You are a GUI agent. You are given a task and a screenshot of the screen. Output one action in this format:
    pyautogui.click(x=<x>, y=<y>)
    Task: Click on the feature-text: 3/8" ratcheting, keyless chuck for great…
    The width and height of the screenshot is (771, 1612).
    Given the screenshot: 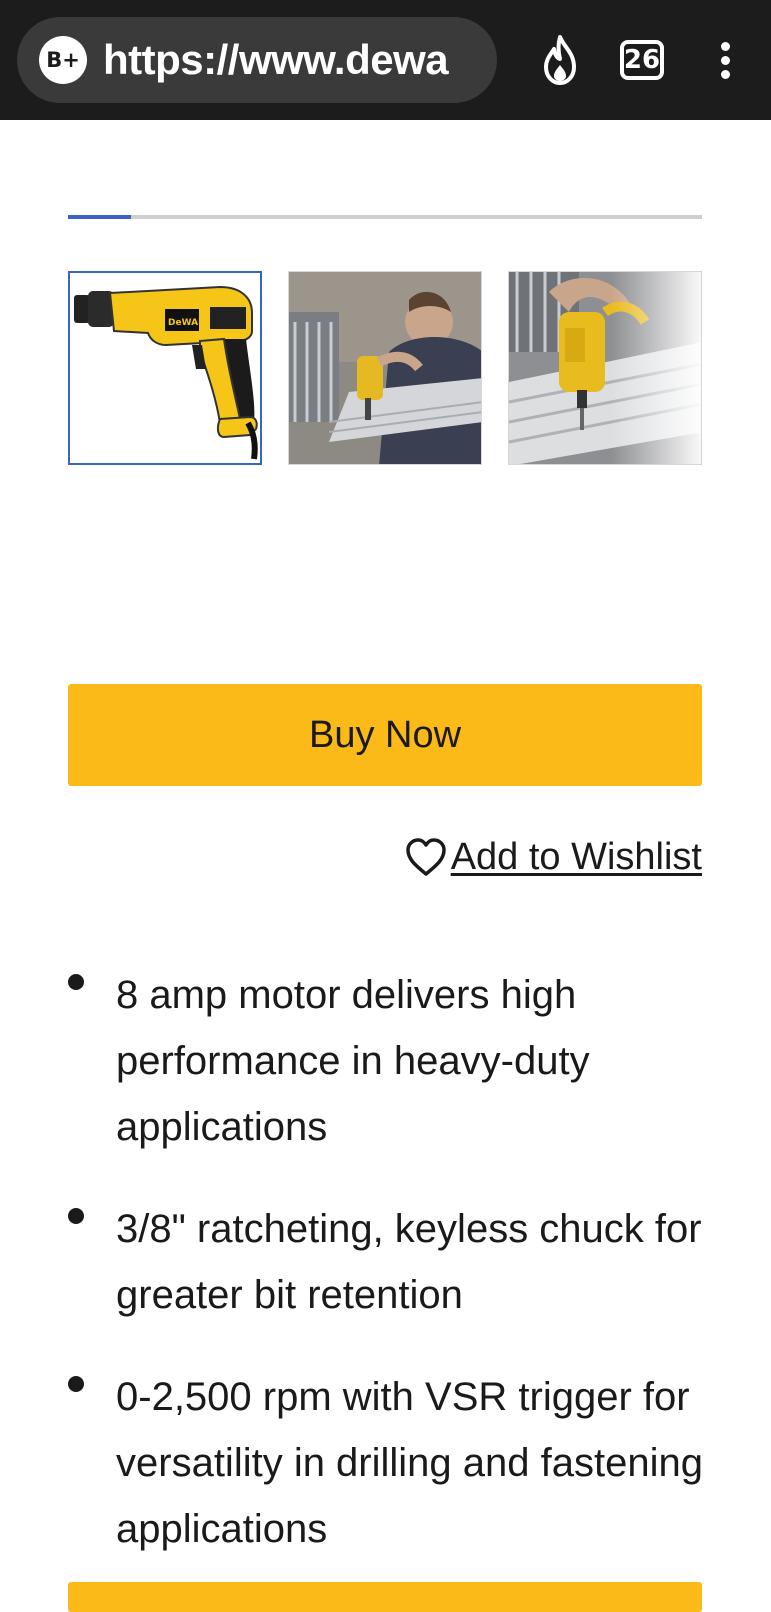 What is the action you would take?
    pyautogui.click(x=409, y=1262)
    